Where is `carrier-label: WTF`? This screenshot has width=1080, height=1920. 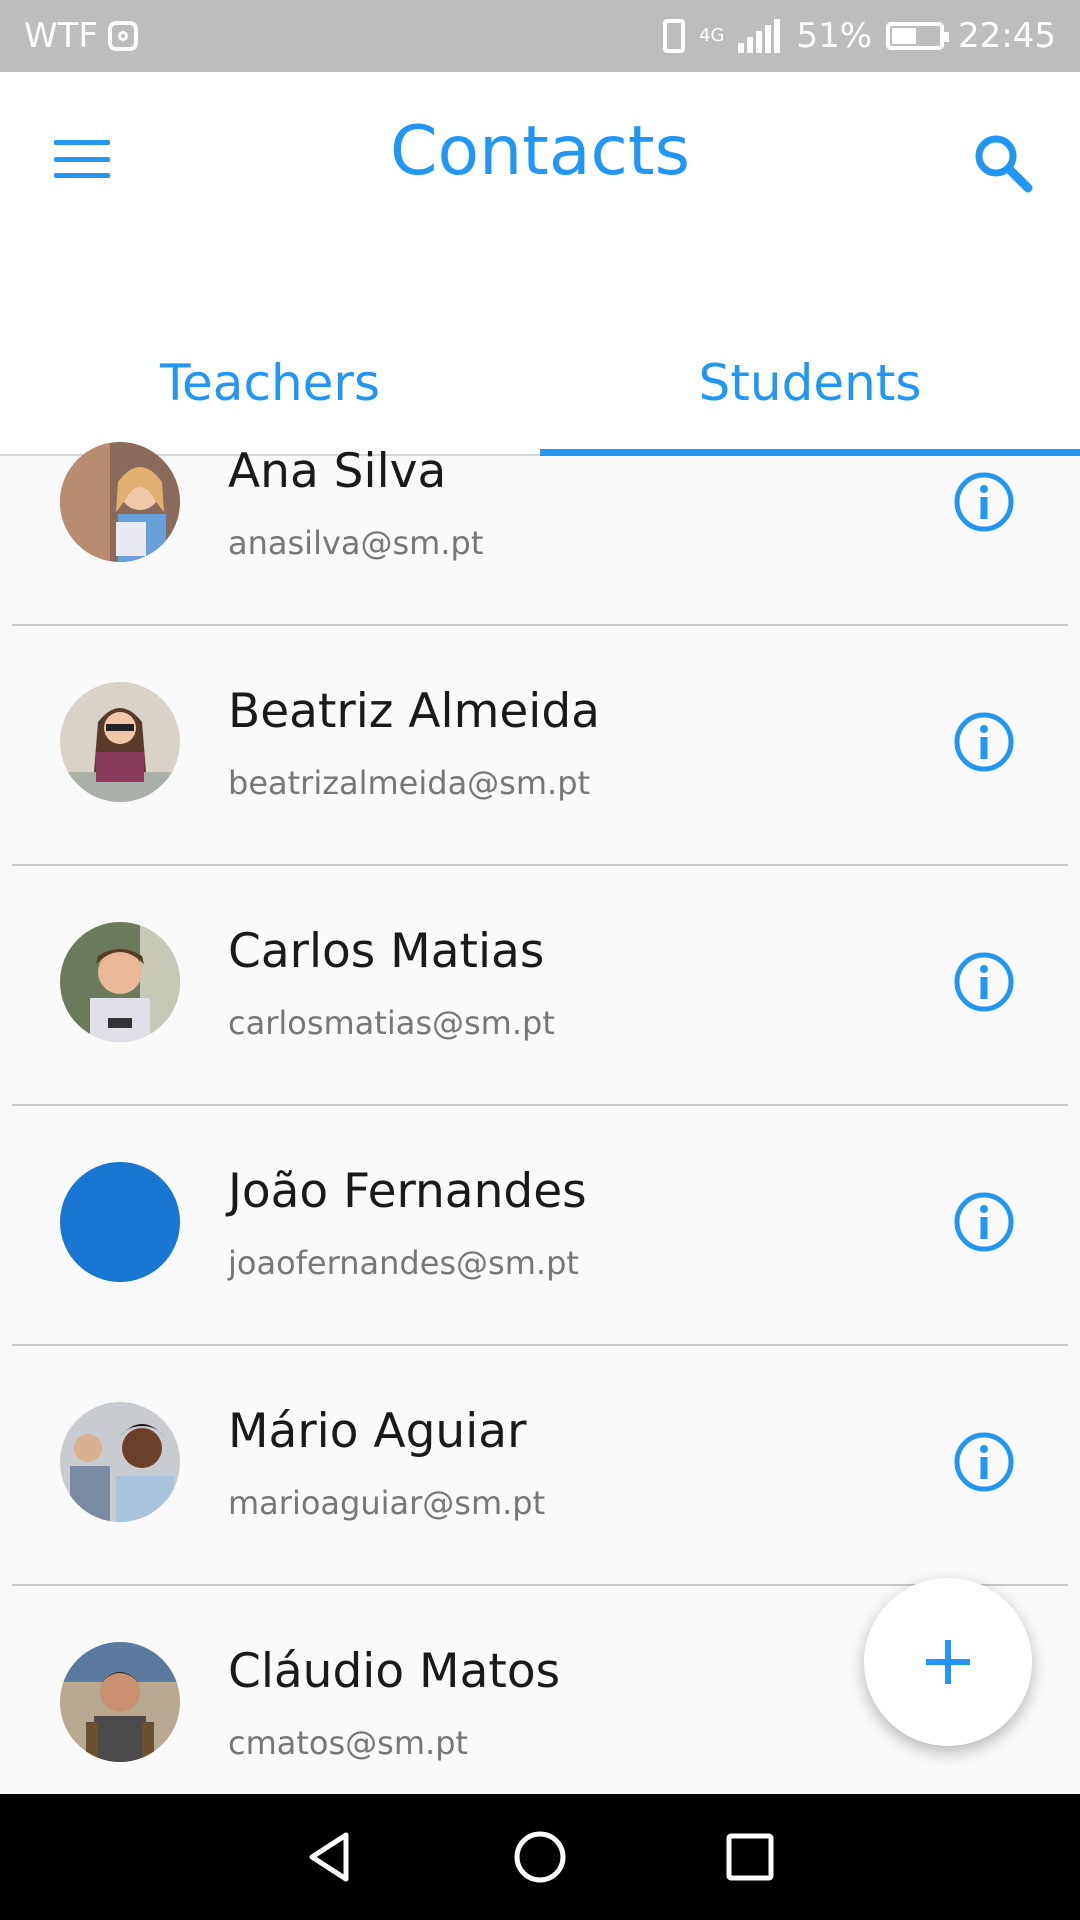
carrier-label: WTF is located at coordinates (61, 36).